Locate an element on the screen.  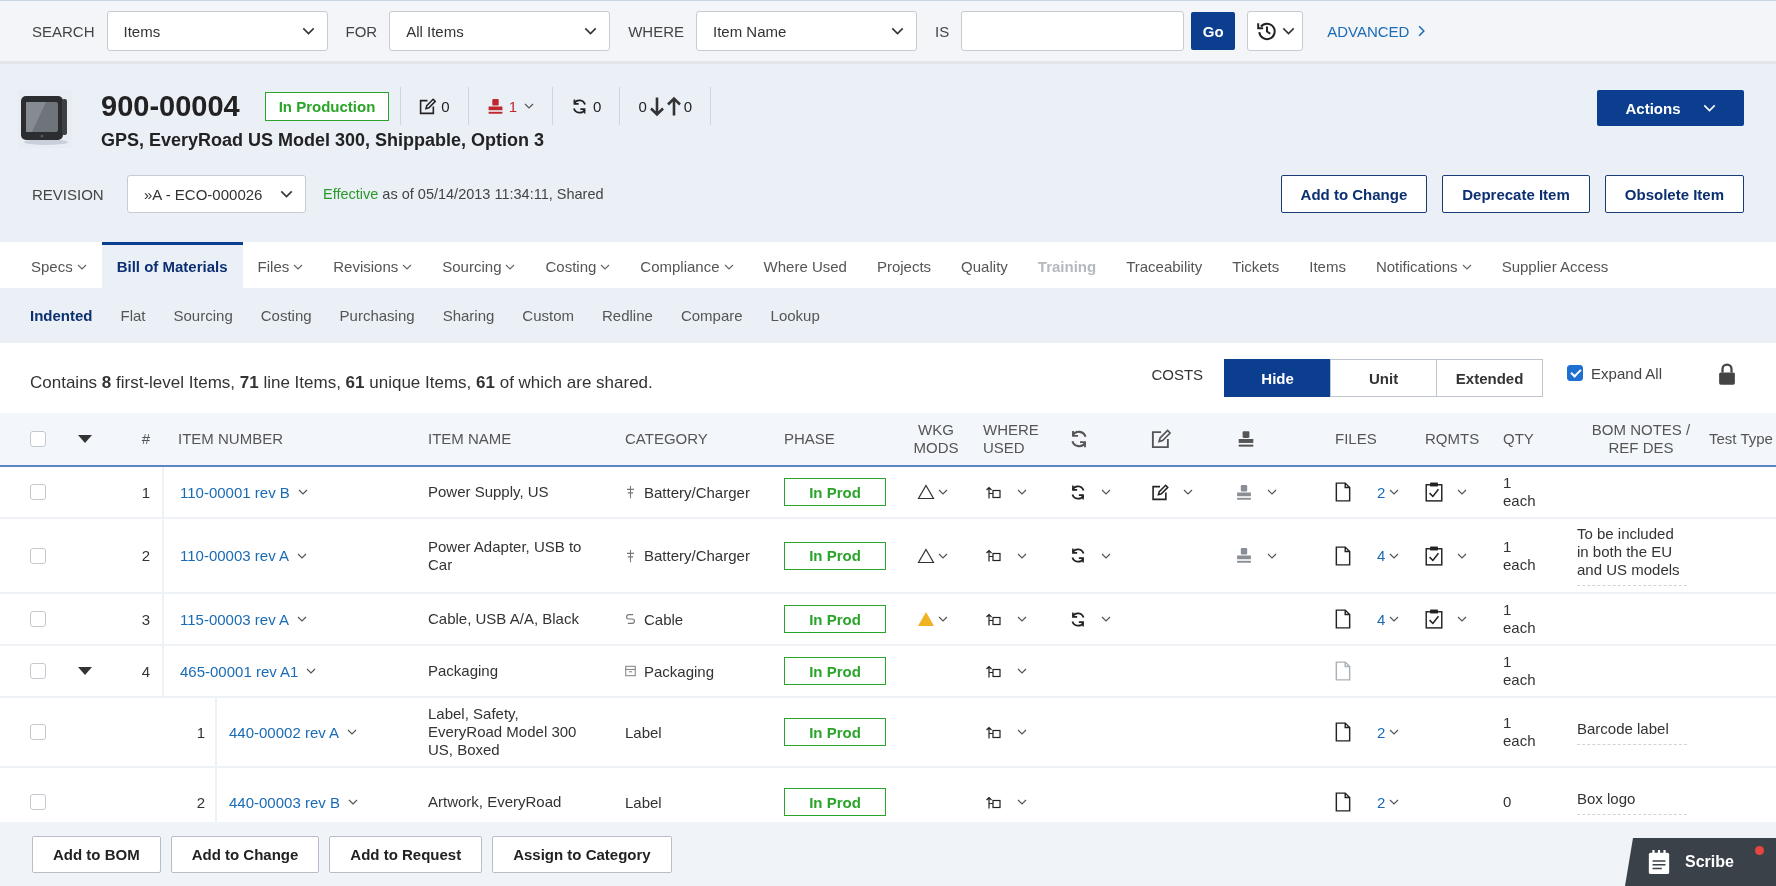
subtab: Sharing is located at coordinates (468, 315).